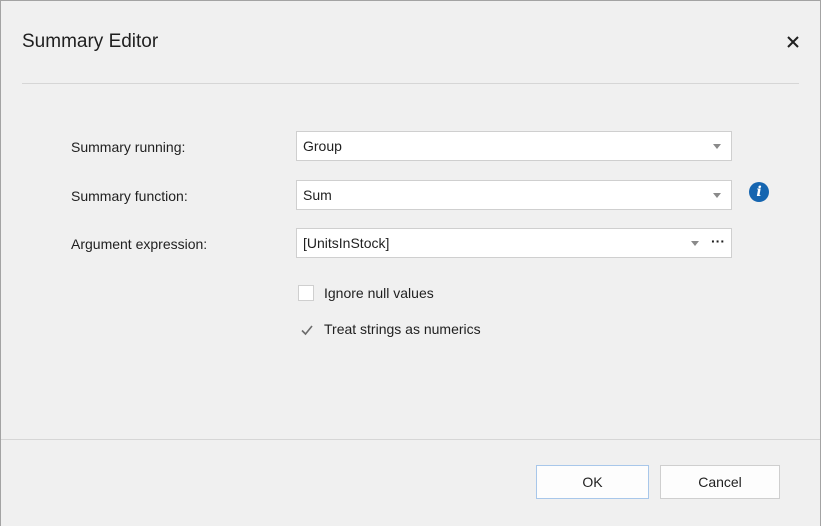 The width and height of the screenshot is (821, 526). What do you see at coordinates (317, 195) in the screenshot?
I see `summary-function-value: Sum` at bounding box center [317, 195].